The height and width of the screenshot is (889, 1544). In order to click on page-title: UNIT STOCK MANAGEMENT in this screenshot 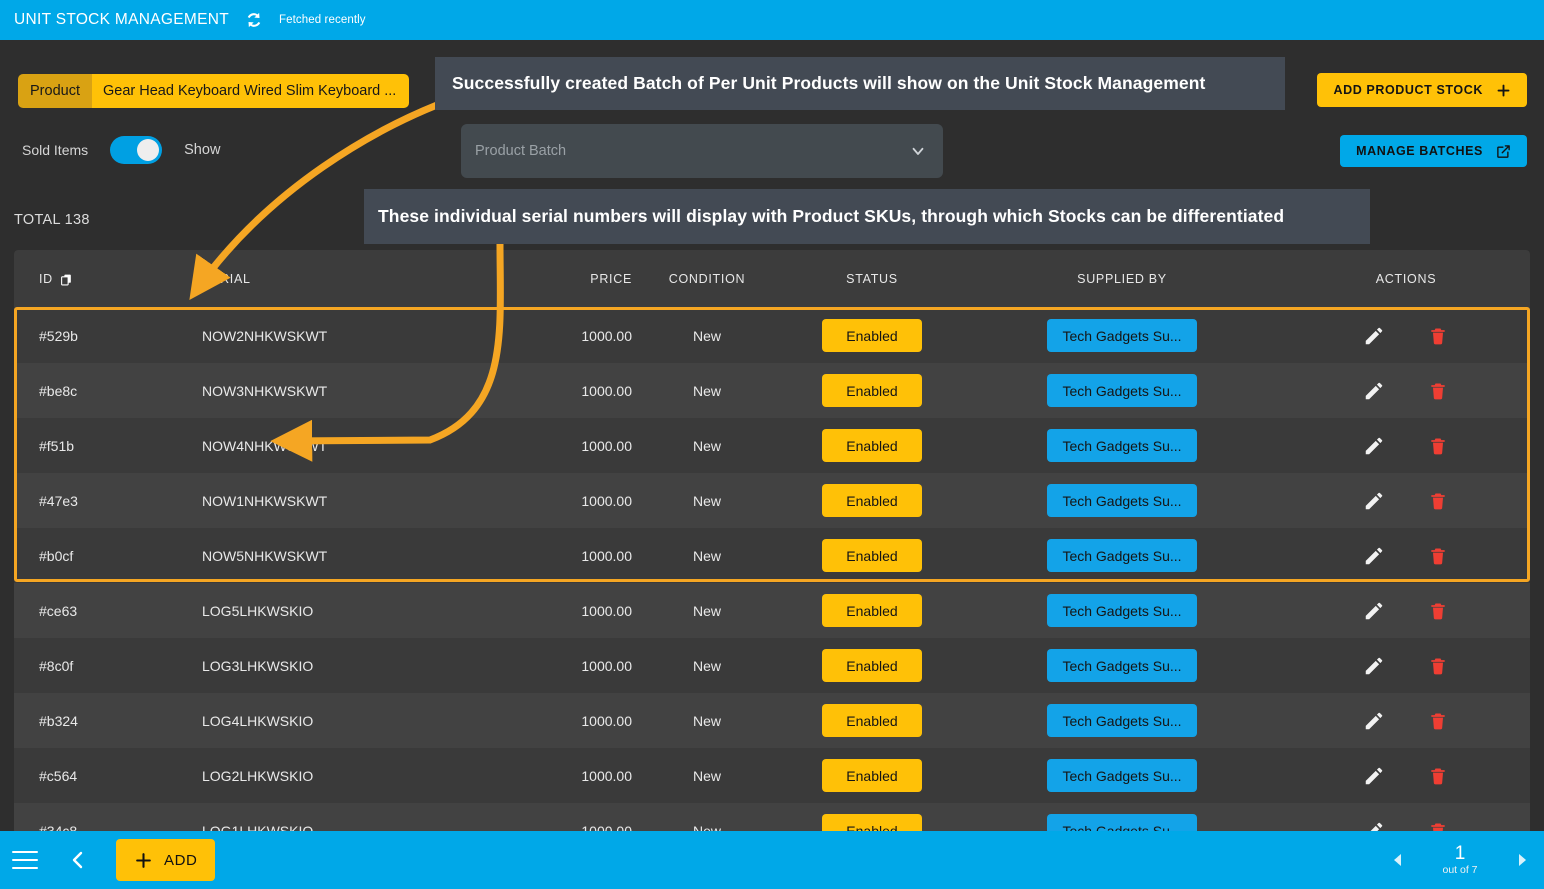, I will do `click(121, 19)`.